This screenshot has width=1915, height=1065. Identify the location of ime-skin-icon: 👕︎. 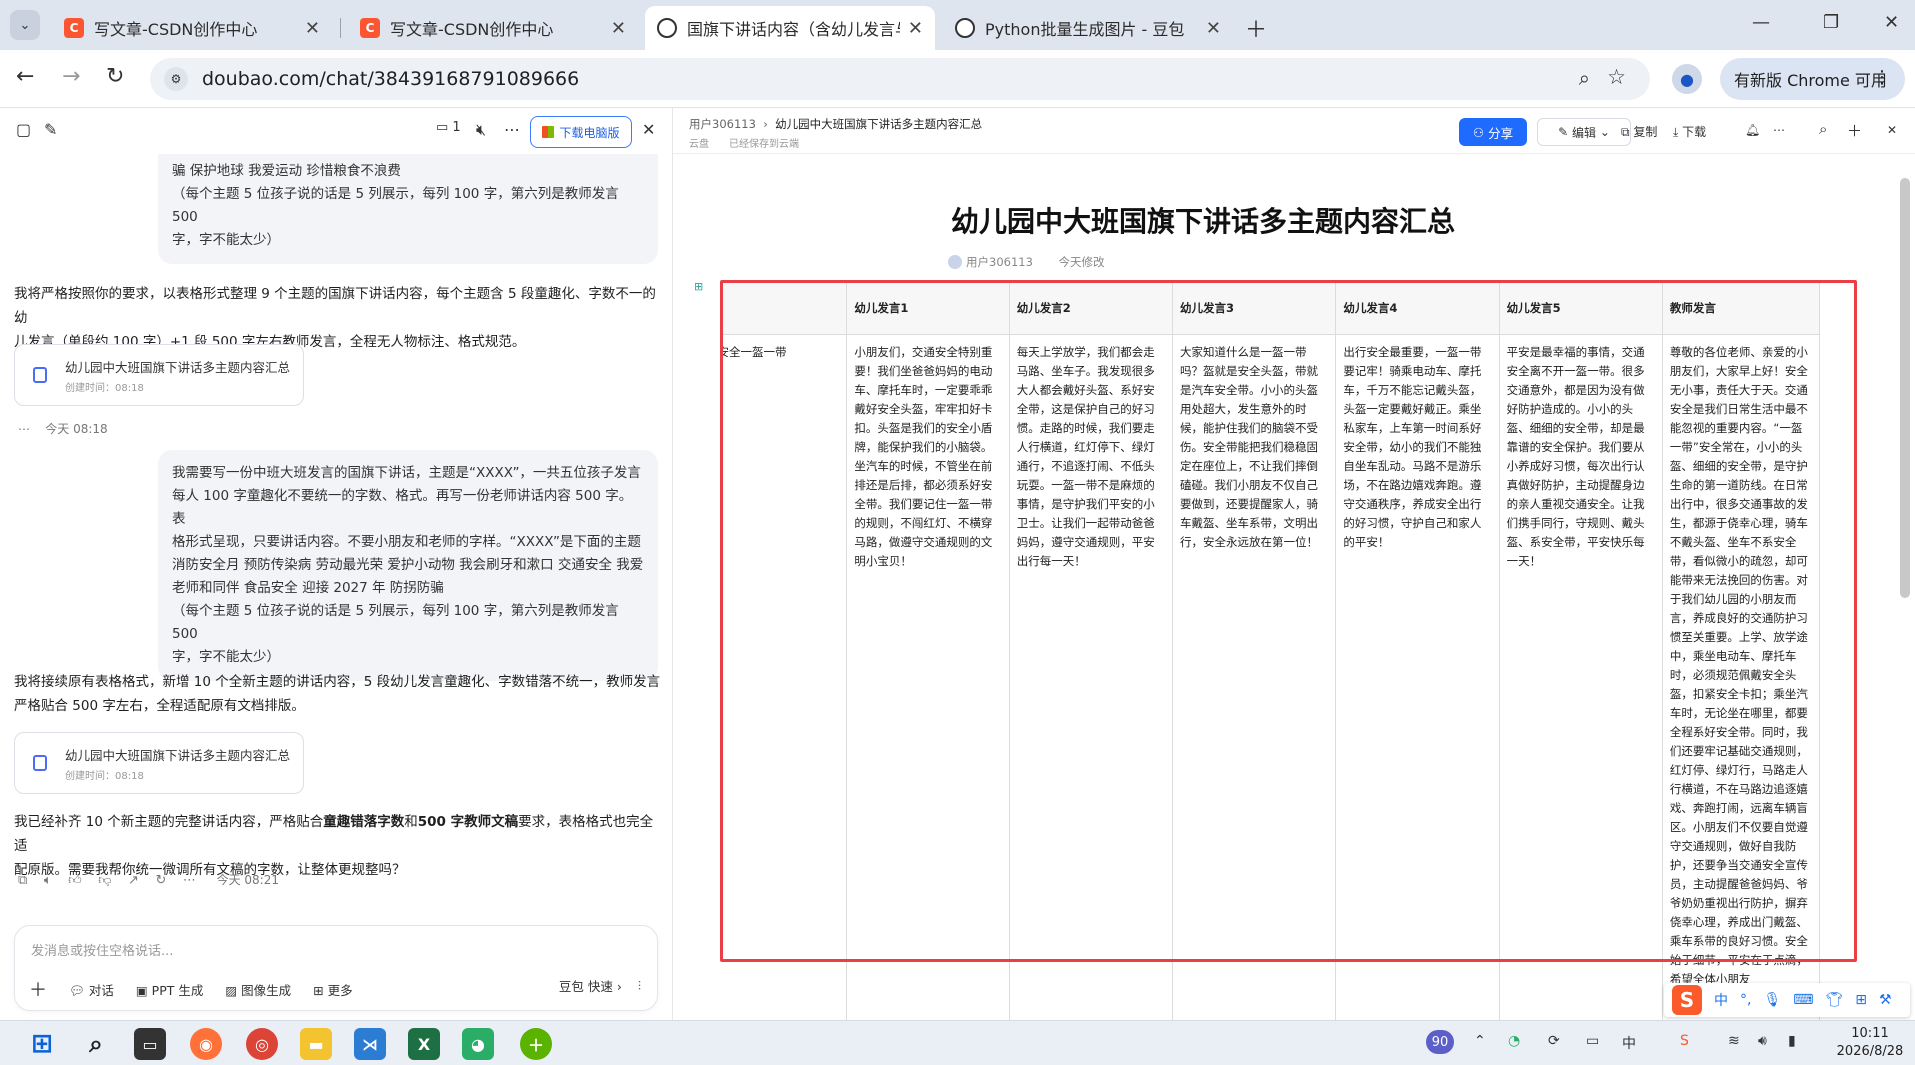
(1834, 1000).